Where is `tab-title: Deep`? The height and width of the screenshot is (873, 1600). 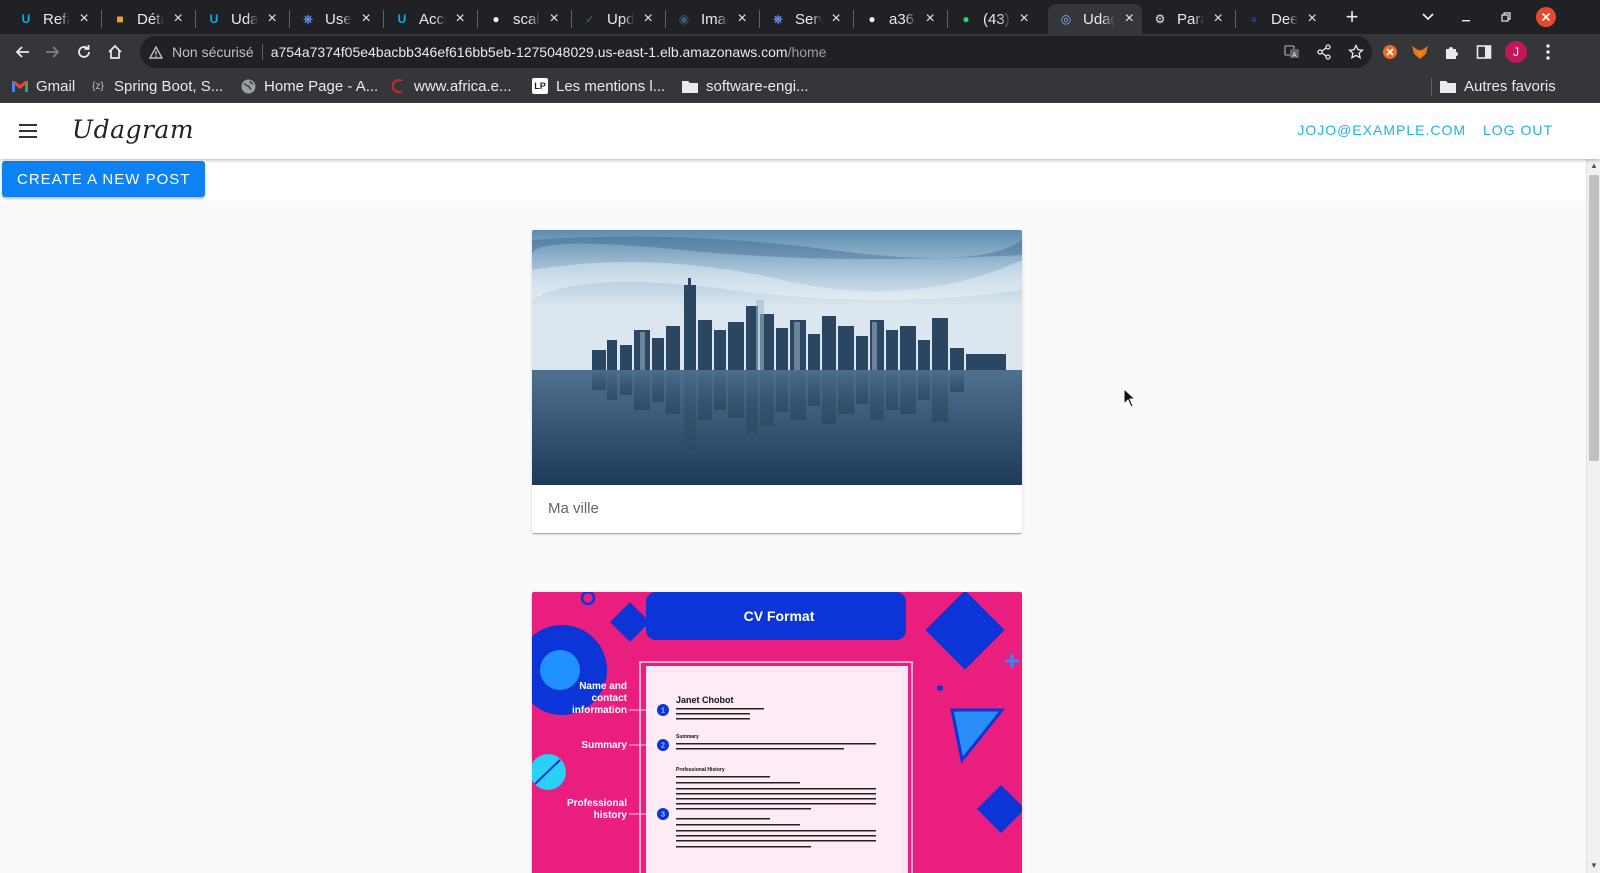
tab-title: Deep is located at coordinates (1285, 19).